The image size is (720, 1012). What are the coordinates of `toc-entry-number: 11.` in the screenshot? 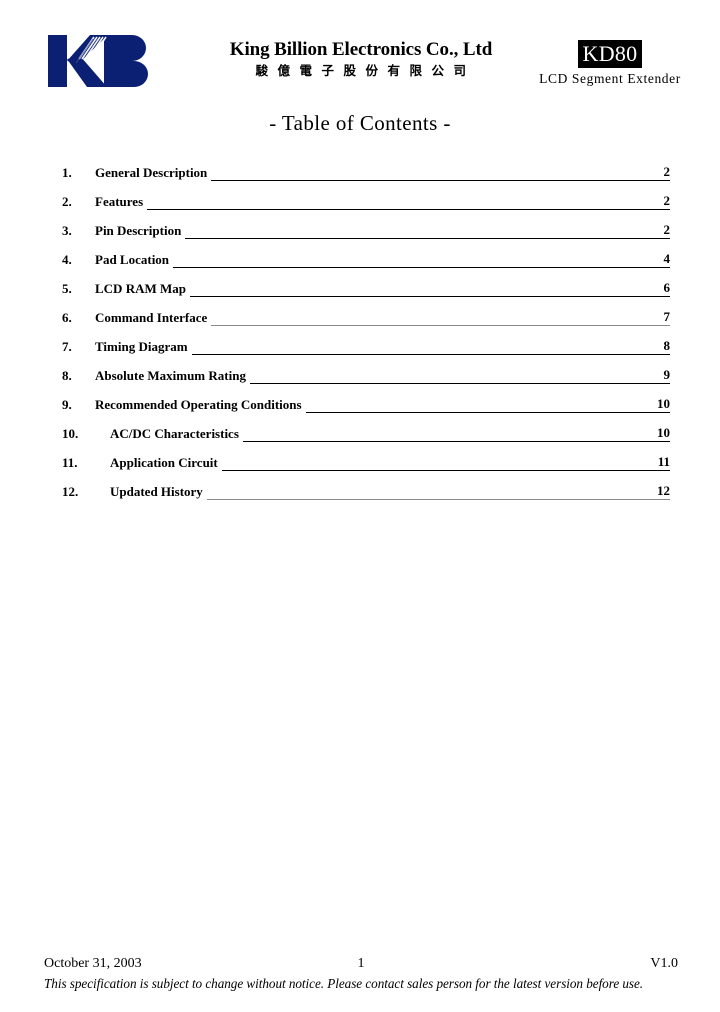 It's located at (70, 462).